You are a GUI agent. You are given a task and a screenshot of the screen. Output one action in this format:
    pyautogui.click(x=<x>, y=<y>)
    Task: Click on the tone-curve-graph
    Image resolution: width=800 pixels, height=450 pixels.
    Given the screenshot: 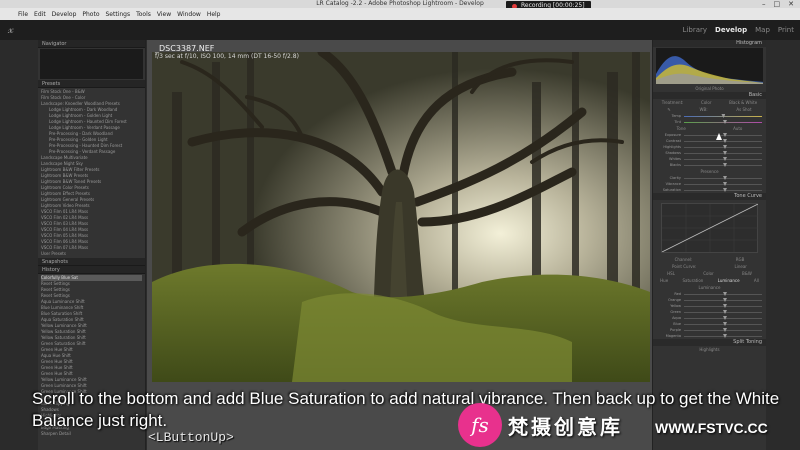 What is the action you would take?
    pyautogui.click(x=710, y=228)
    